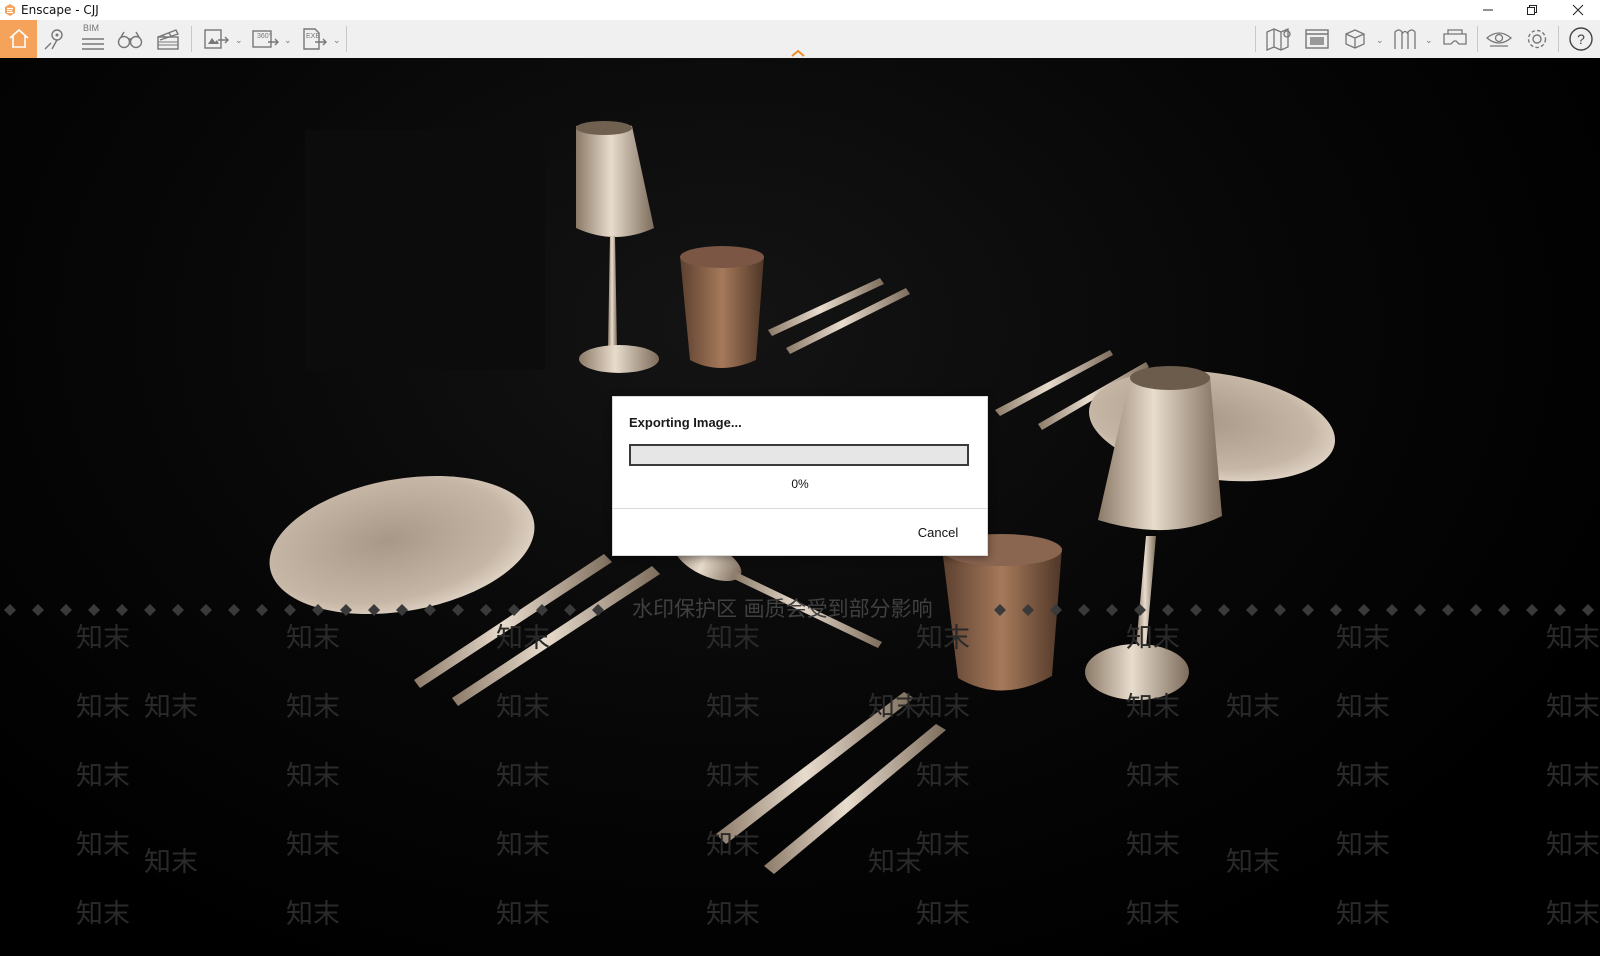 The width and height of the screenshot is (1600, 956). I want to click on exe-export-button: EXE, so click(314, 39).